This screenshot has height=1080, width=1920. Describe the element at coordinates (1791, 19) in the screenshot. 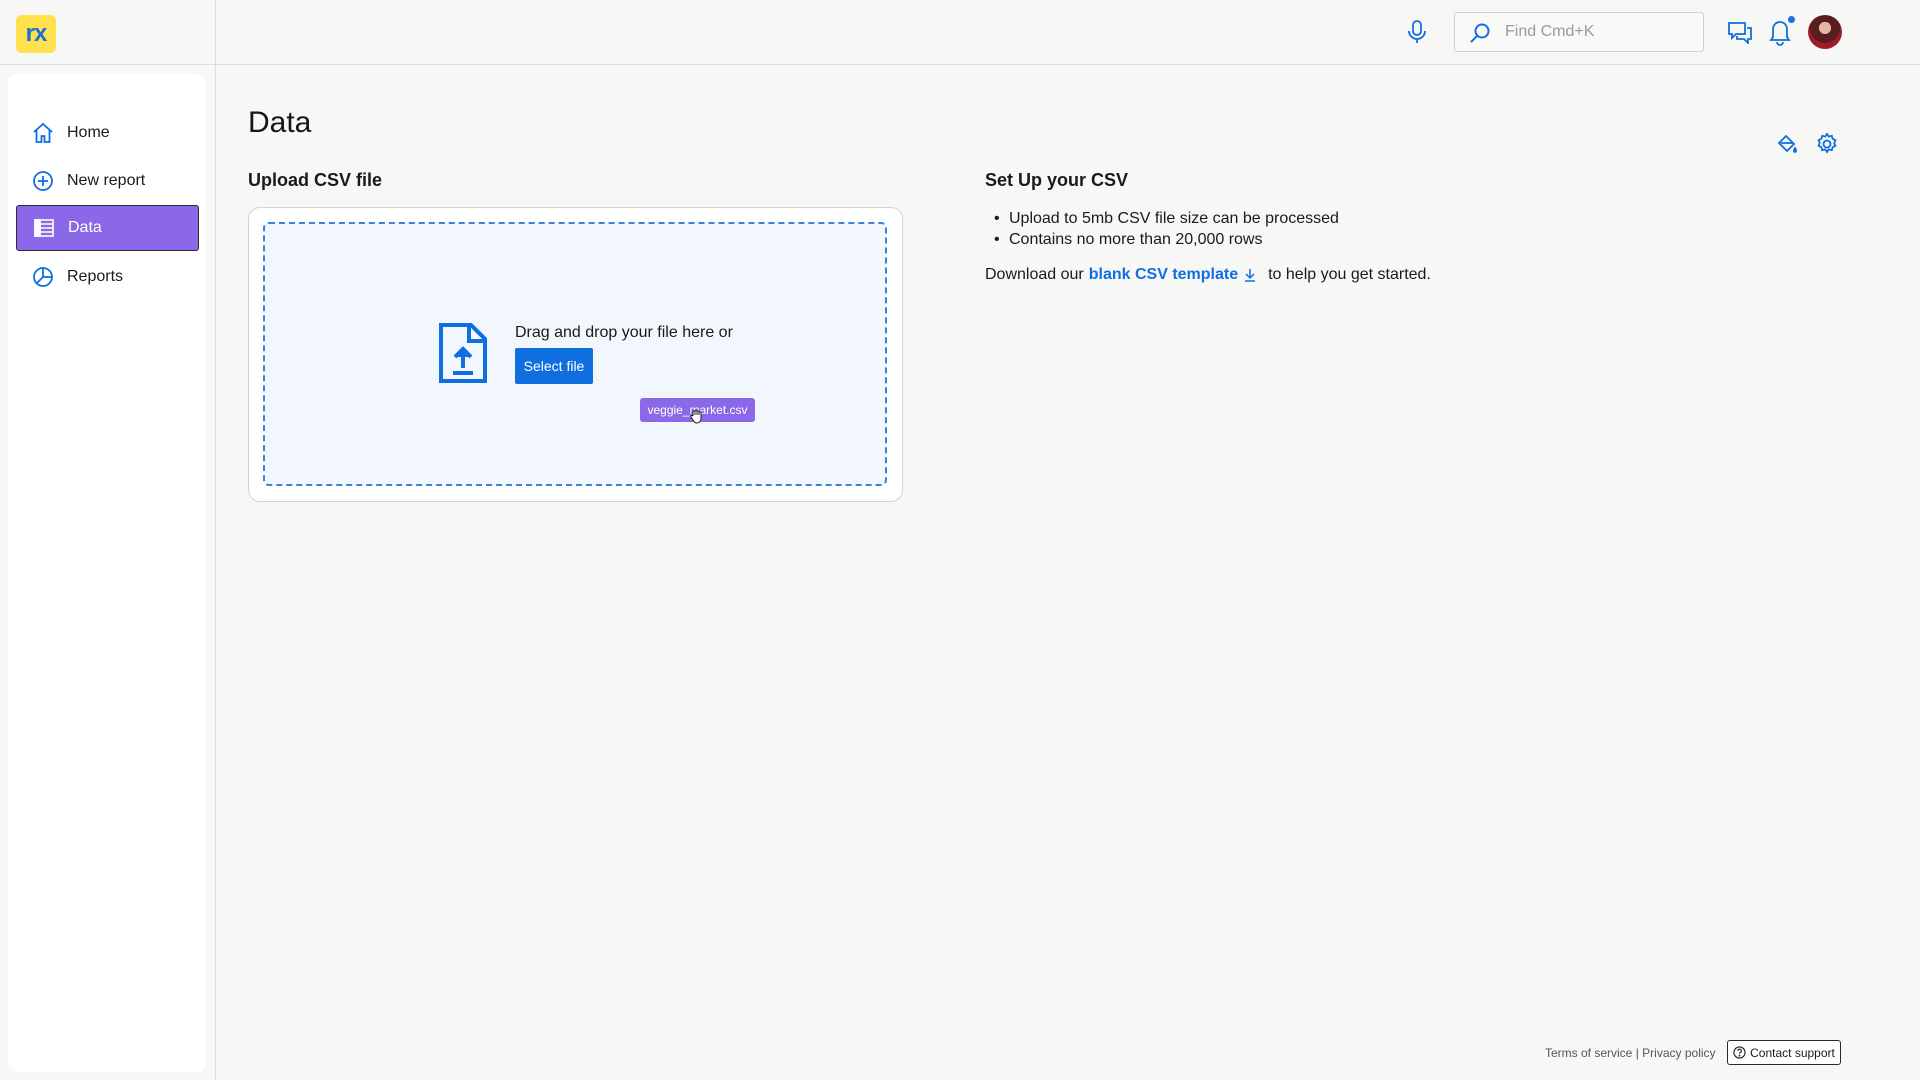

I see `notification-dot` at that location.